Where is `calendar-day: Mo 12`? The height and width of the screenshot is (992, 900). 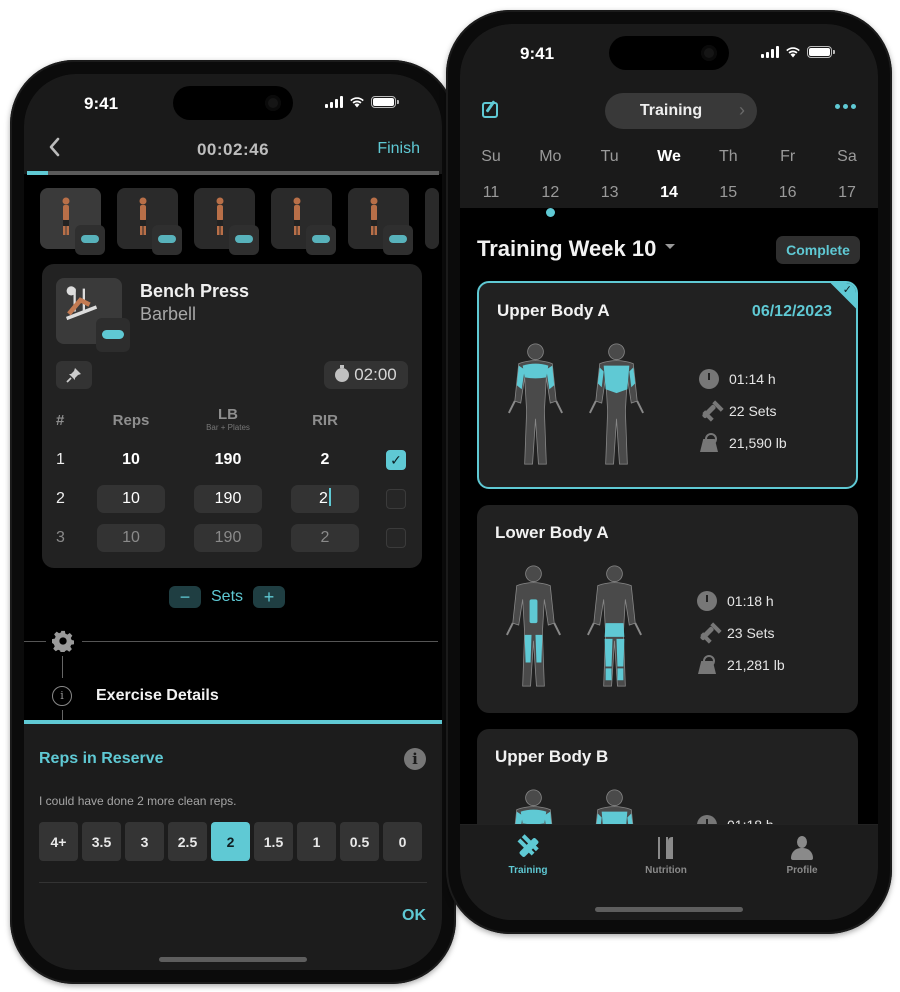
calendar-day: Mo 12 is located at coordinates (550, 182).